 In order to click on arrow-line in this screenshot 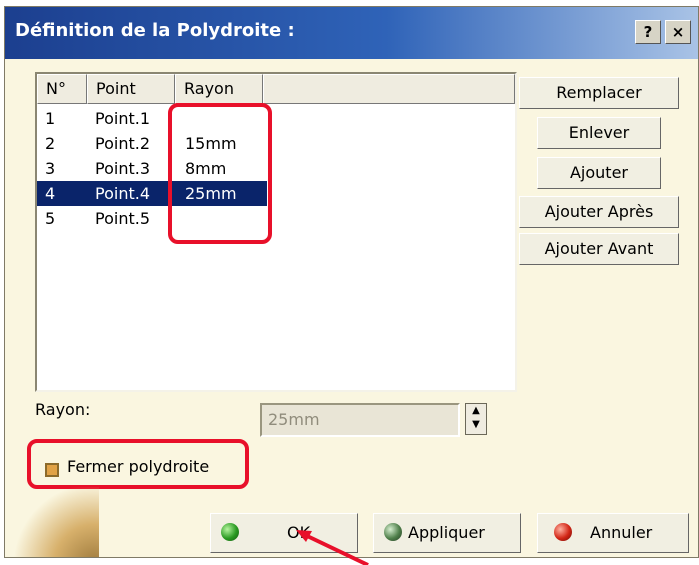, I will do `click(335, 548)`.